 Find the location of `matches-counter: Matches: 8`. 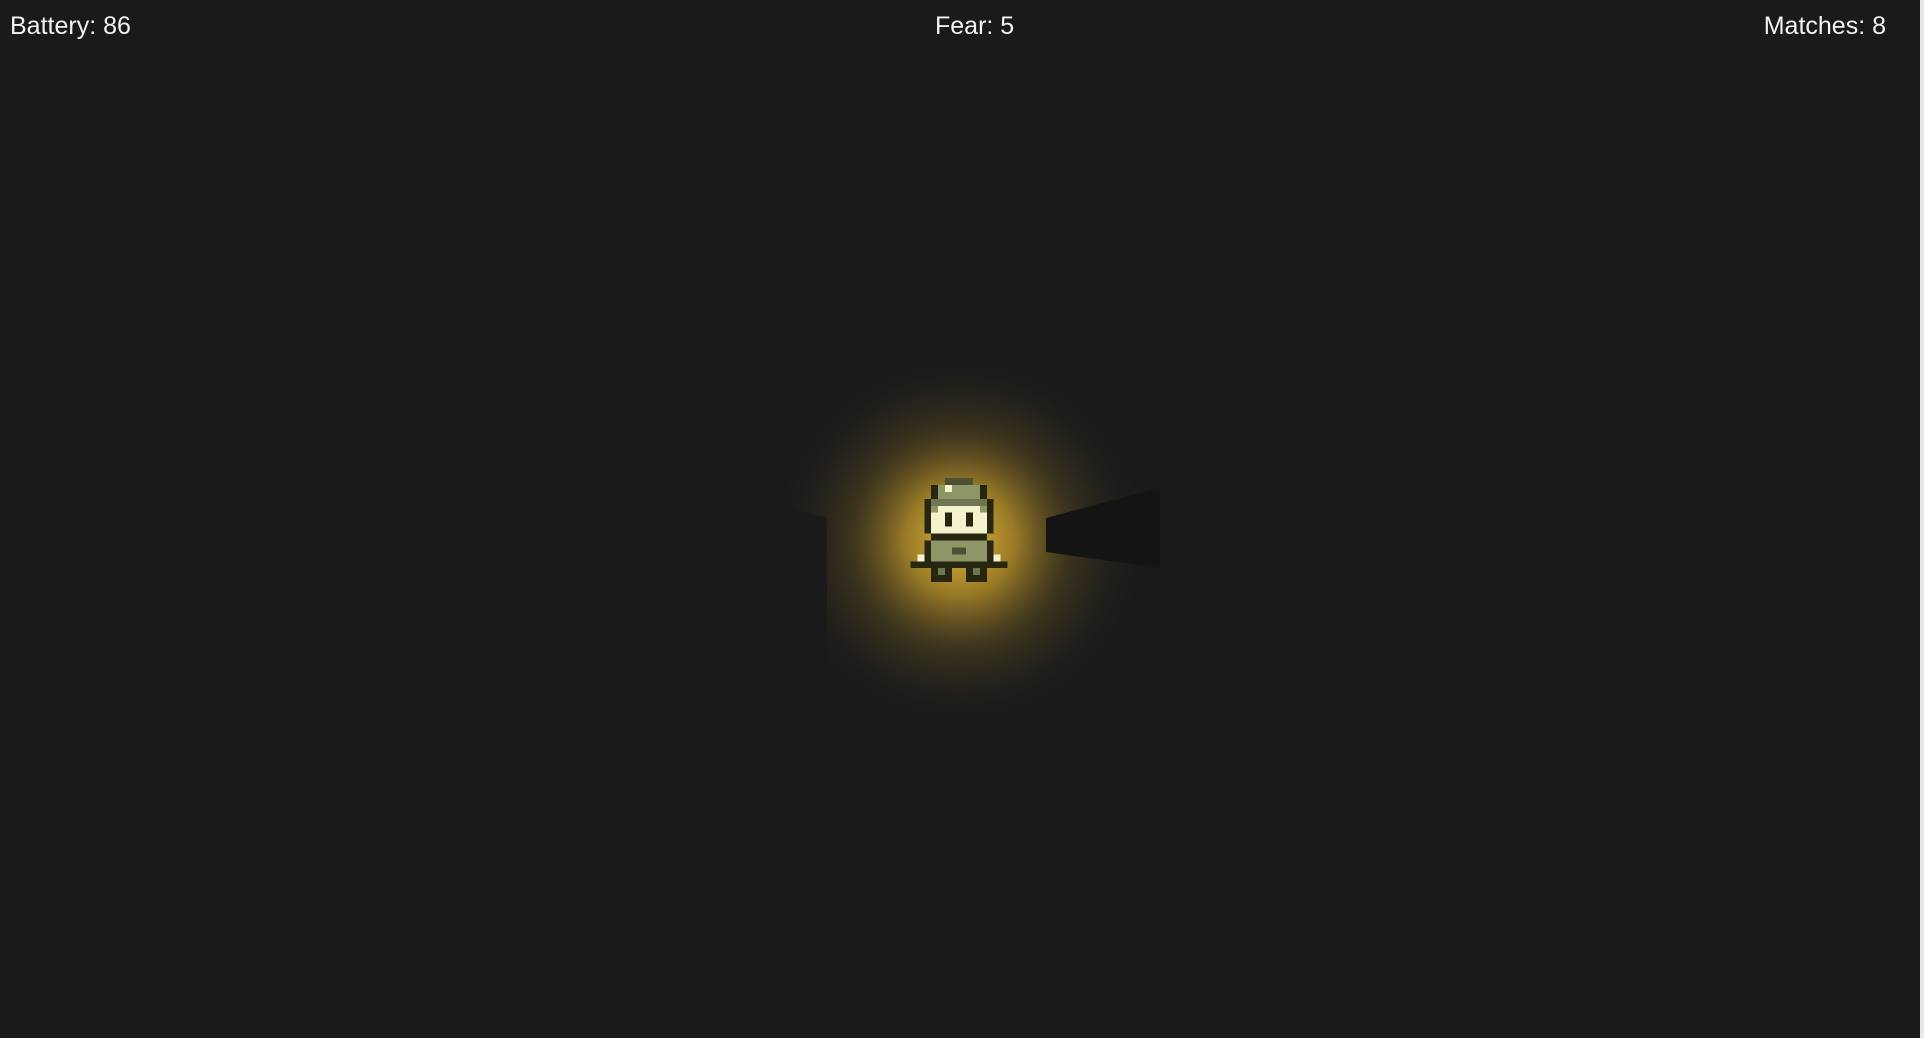

matches-counter: Matches: 8 is located at coordinates (1824, 26).